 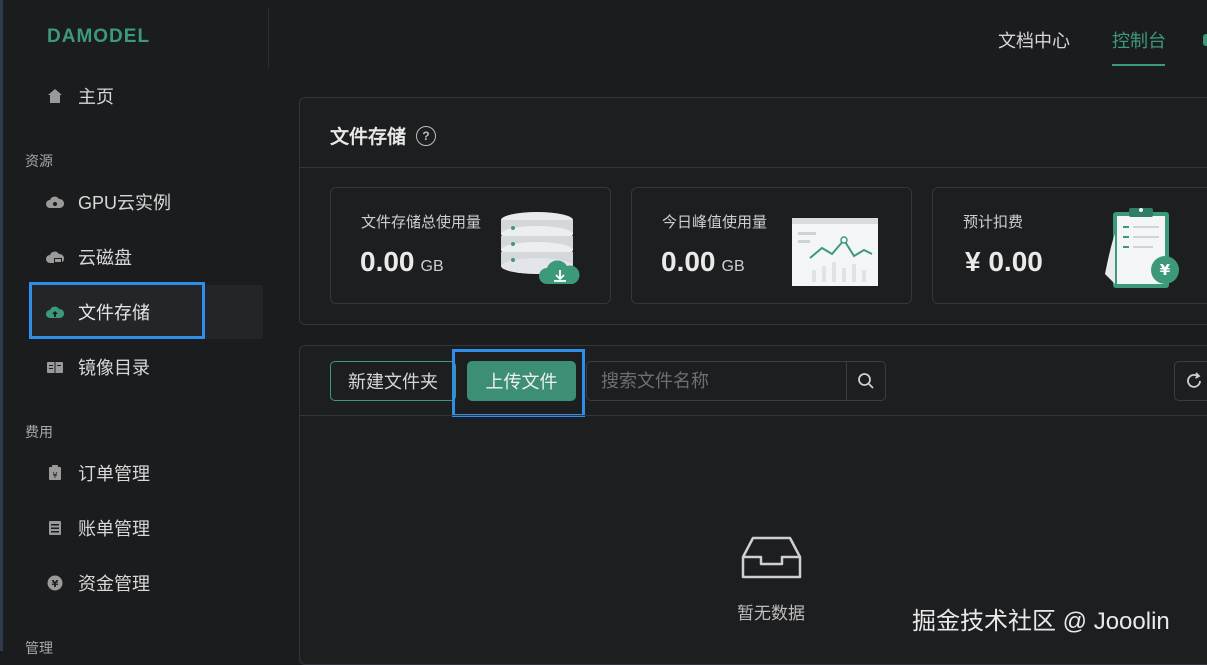 What do you see at coordinates (771, 613) in the screenshot?
I see `empty-state-text: 暂无数据` at bounding box center [771, 613].